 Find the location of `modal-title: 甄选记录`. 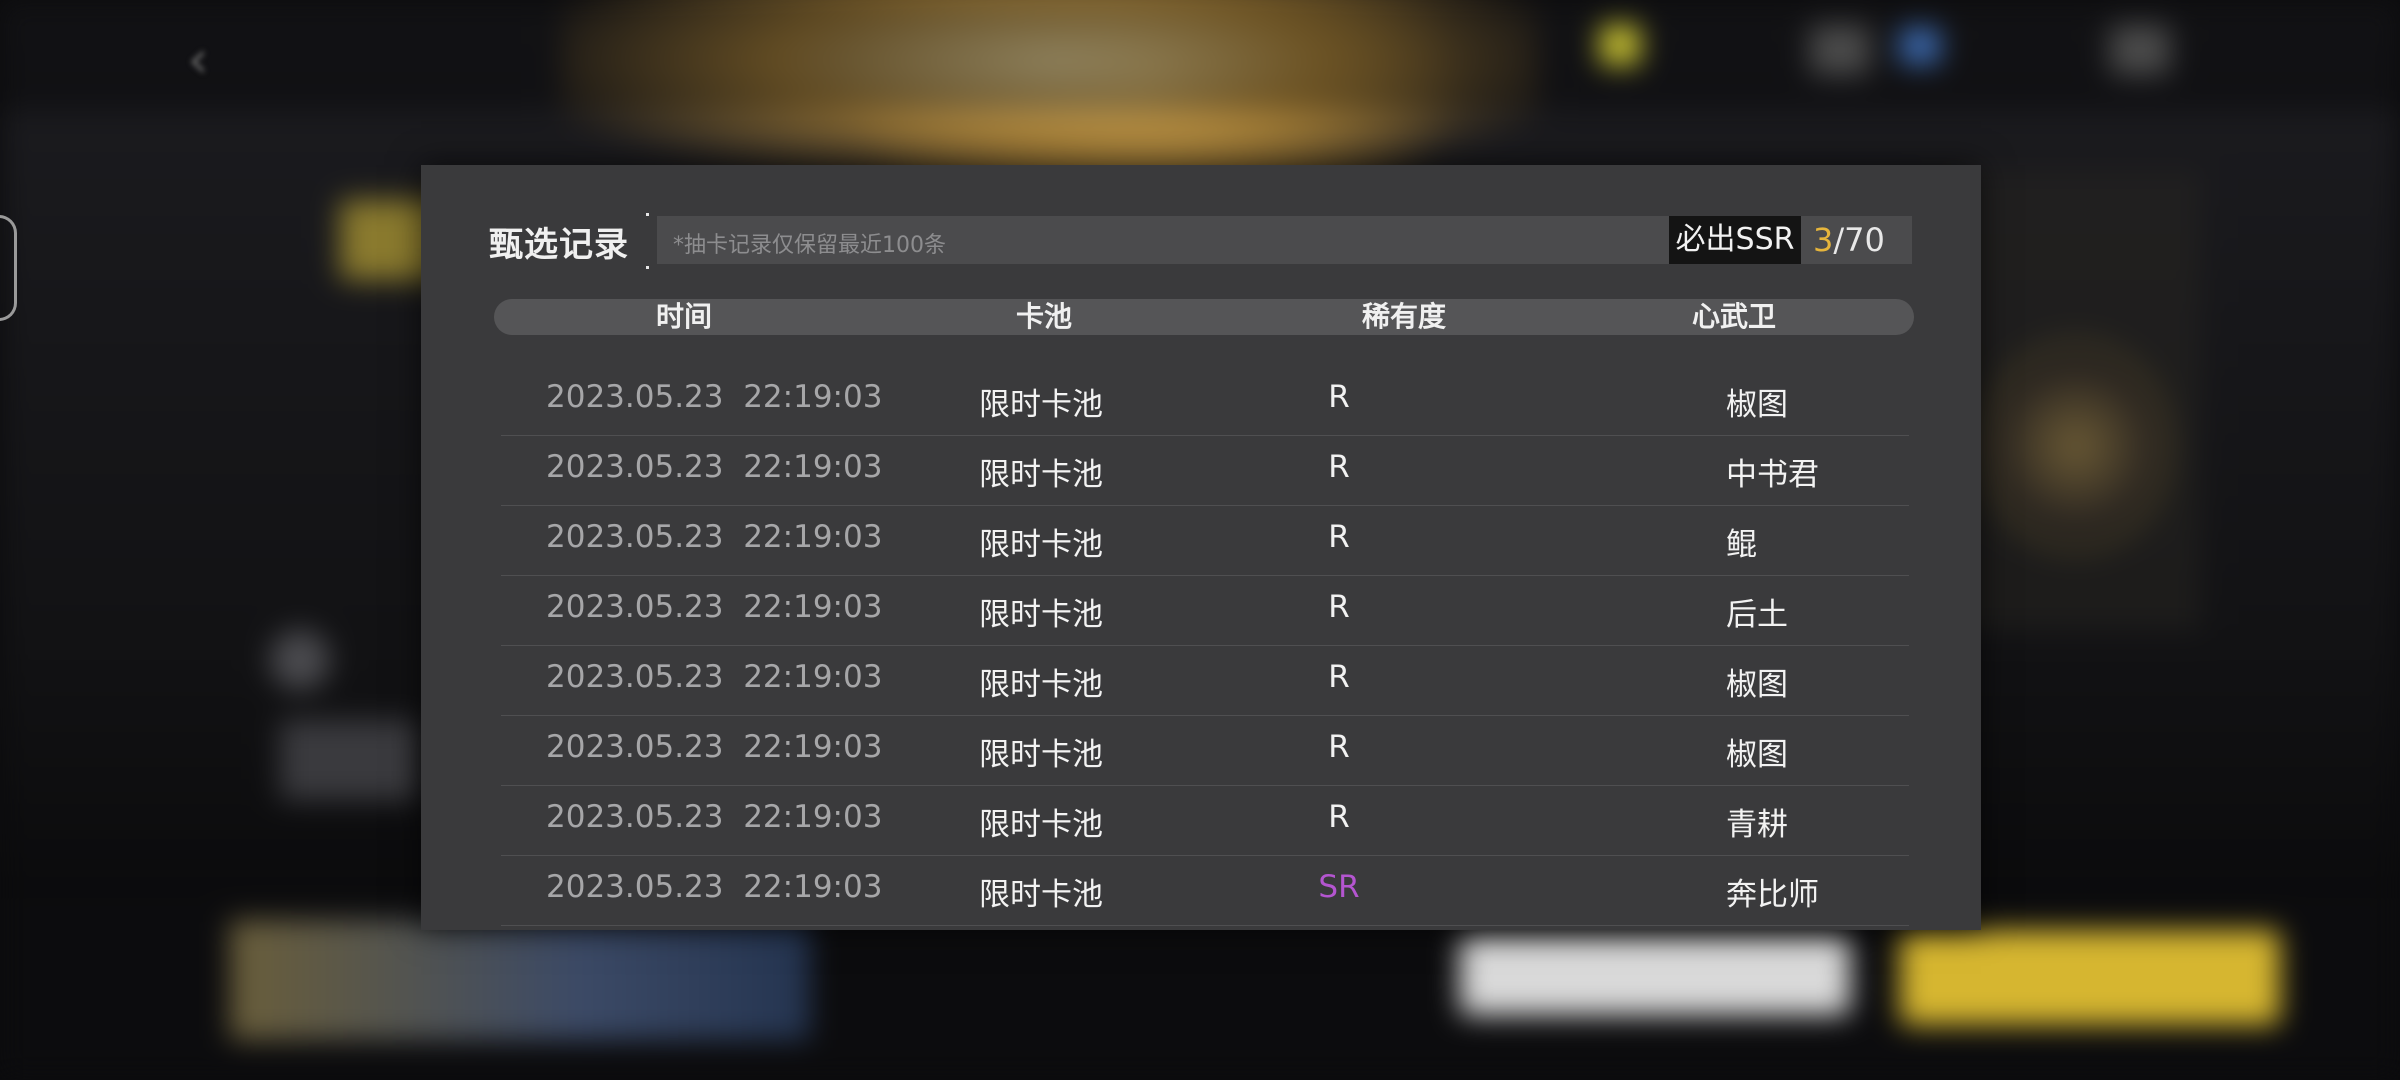

modal-title: 甄选记录 is located at coordinates (559, 245).